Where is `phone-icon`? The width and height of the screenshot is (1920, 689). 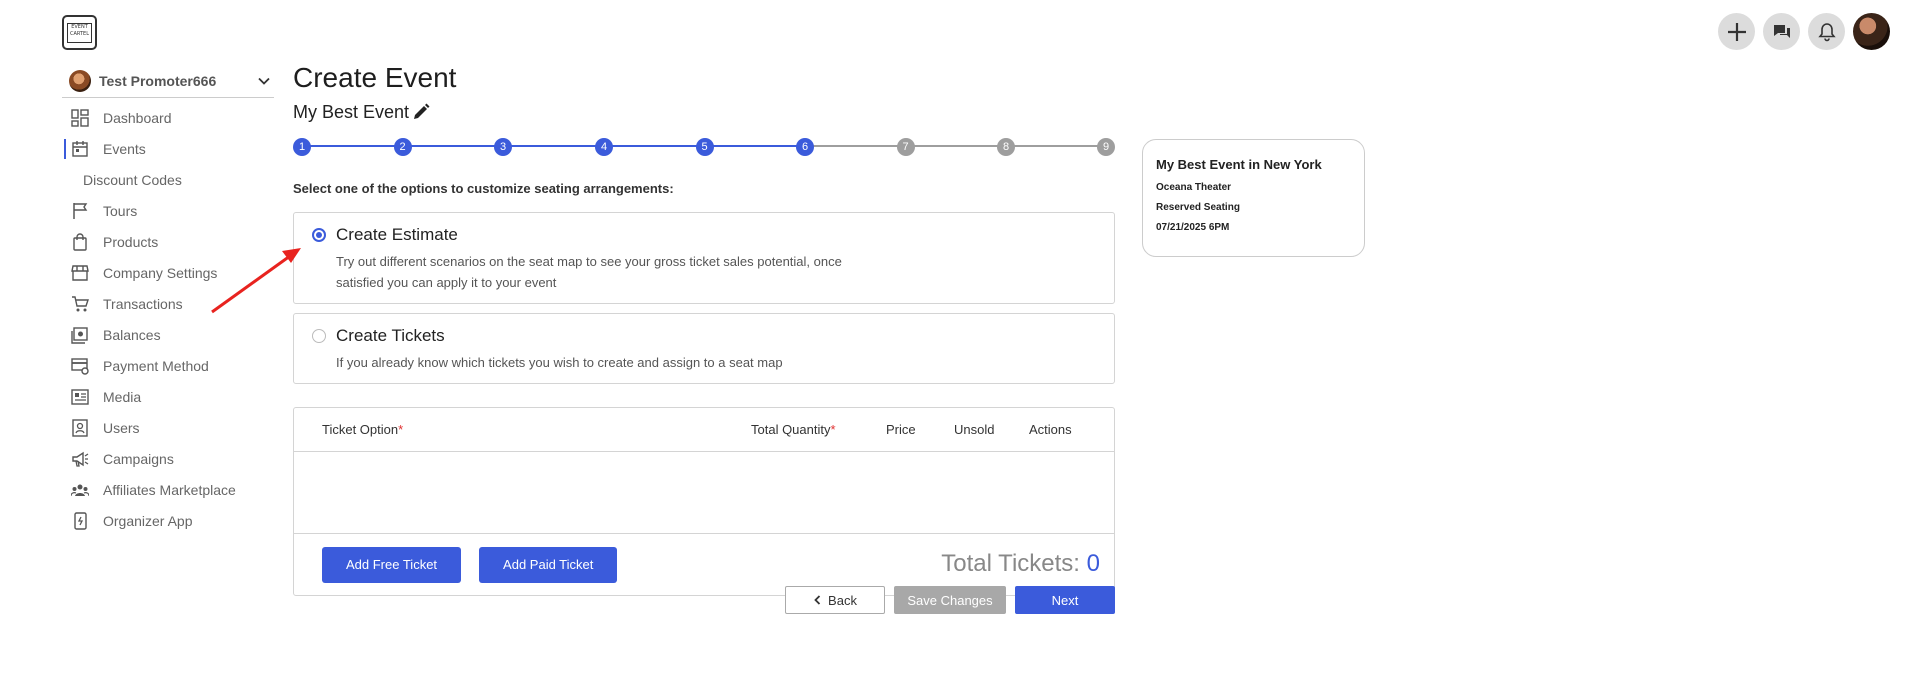 phone-icon is located at coordinates (80, 521).